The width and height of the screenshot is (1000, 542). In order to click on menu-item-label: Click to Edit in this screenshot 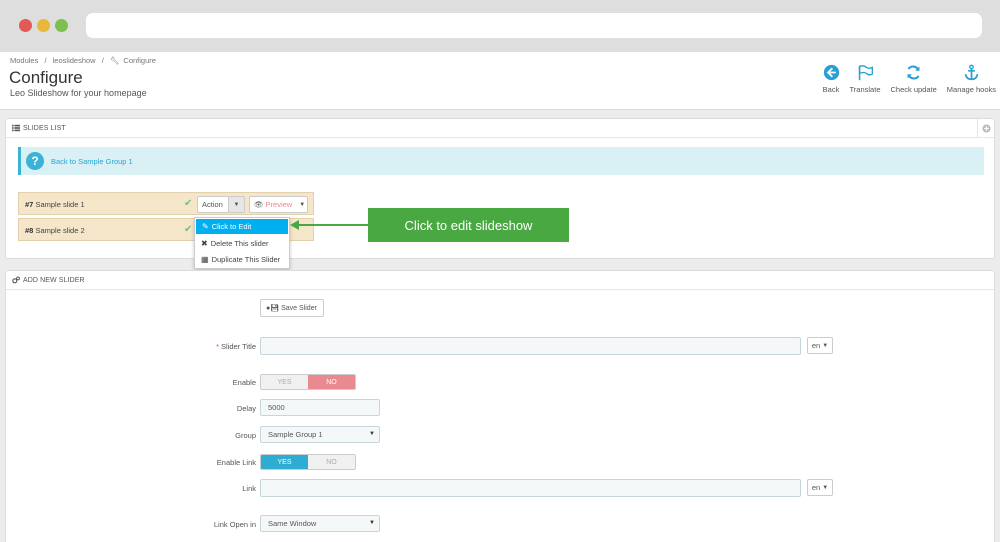, I will do `click(231, 226)`.